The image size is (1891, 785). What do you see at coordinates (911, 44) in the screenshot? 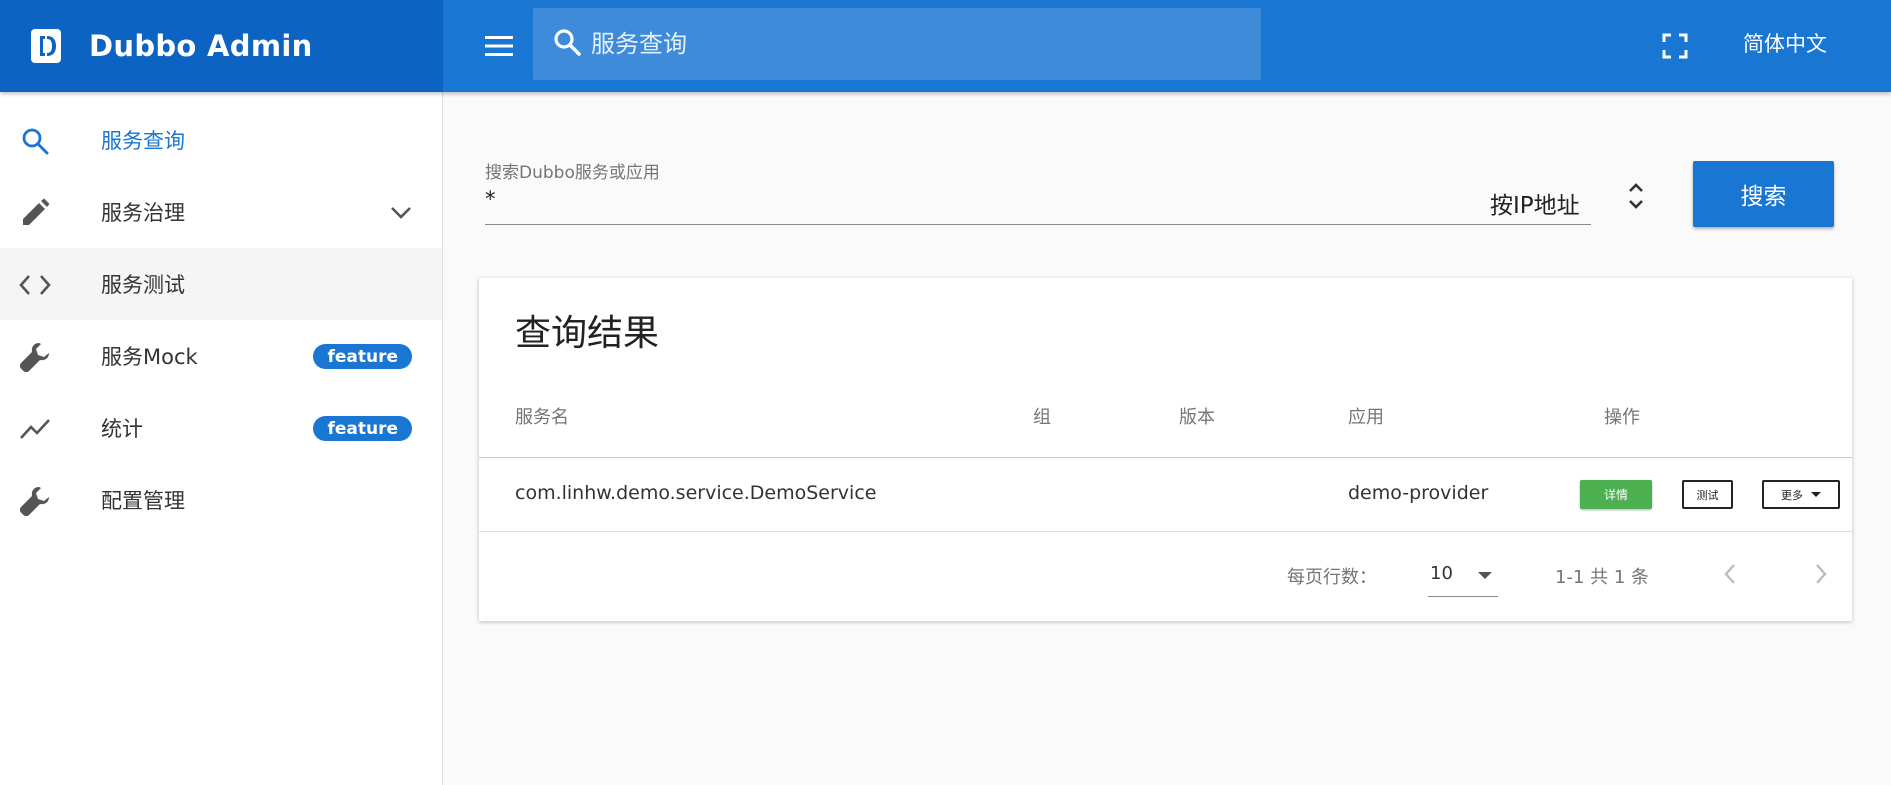
I see `top-search-input` at bounding box center [911, 44].